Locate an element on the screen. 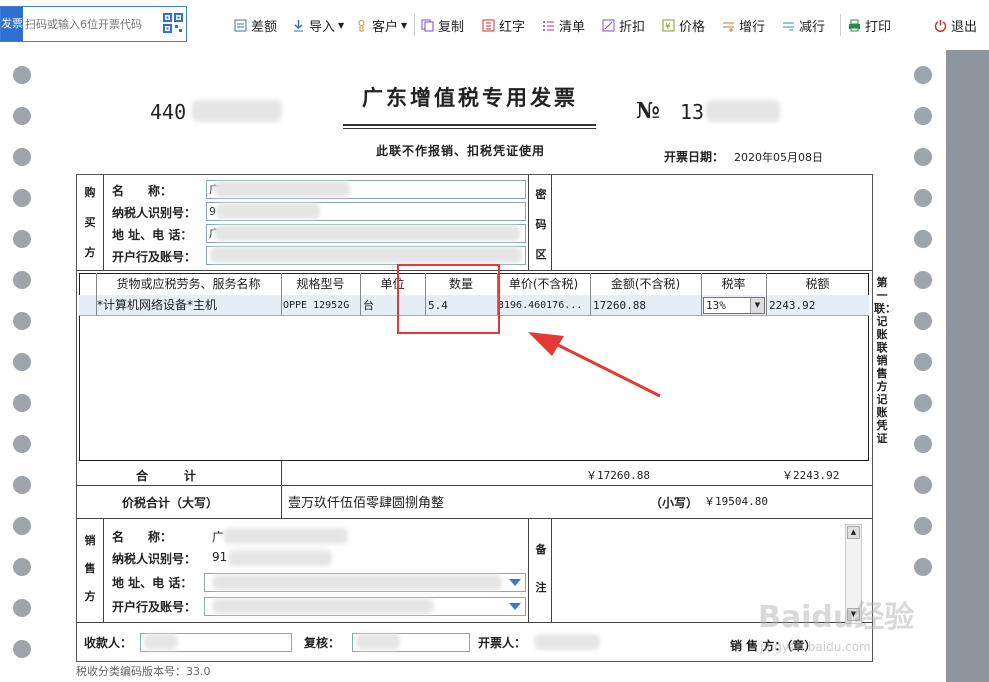  buyer-bank-label: 开户行及账号： is located at coordinates (154, 257).